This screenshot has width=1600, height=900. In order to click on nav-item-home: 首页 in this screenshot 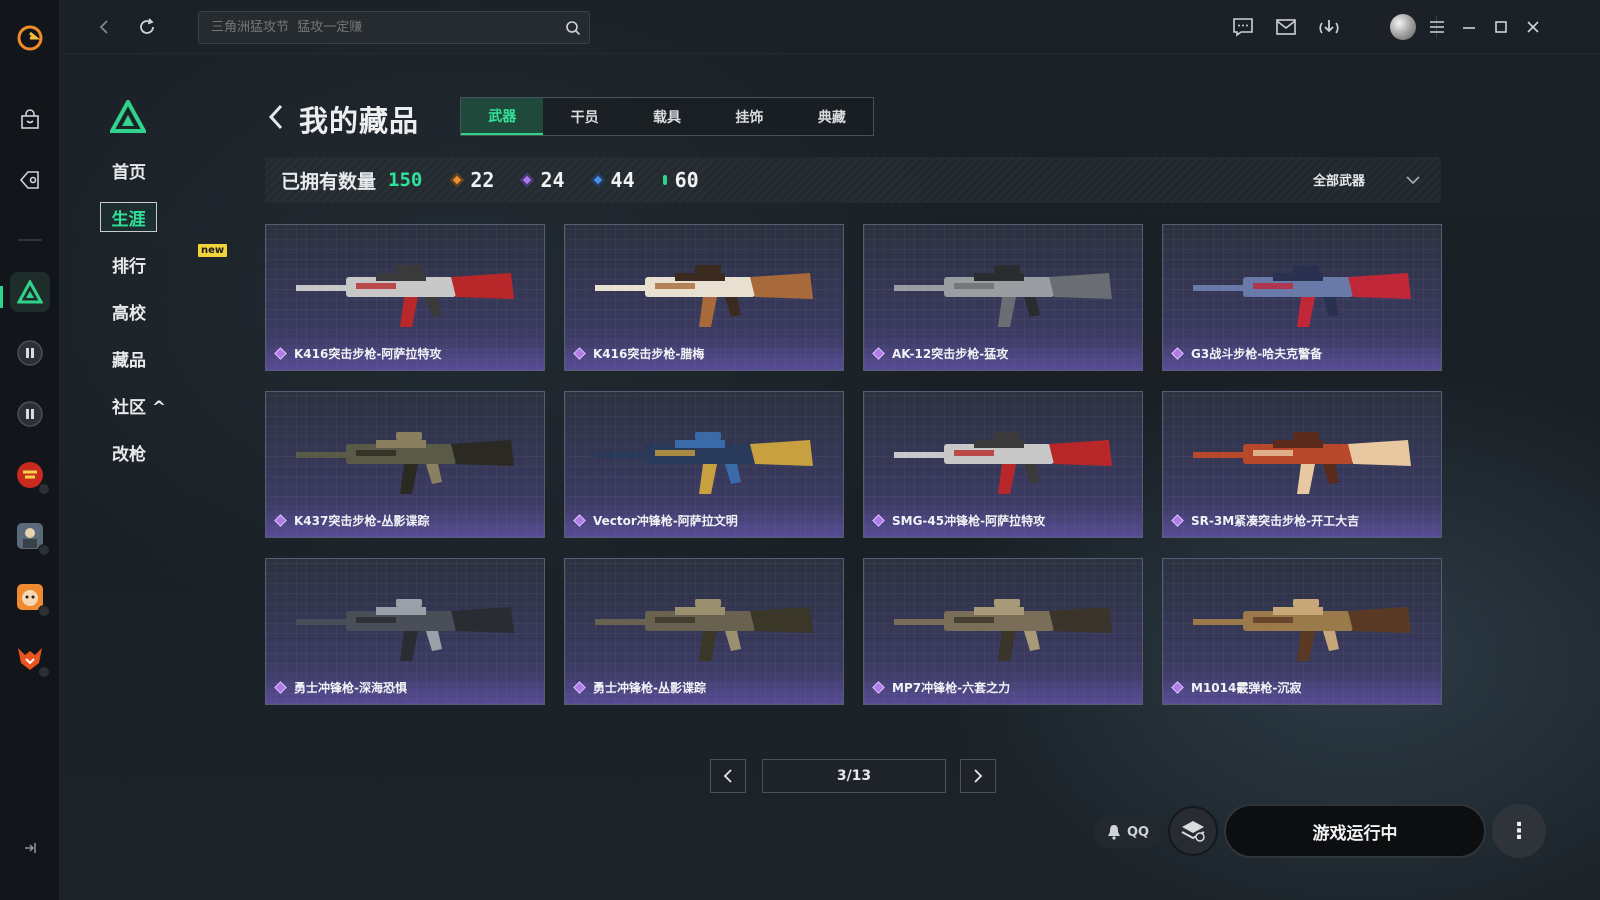, I will do `click(147, 170)`.